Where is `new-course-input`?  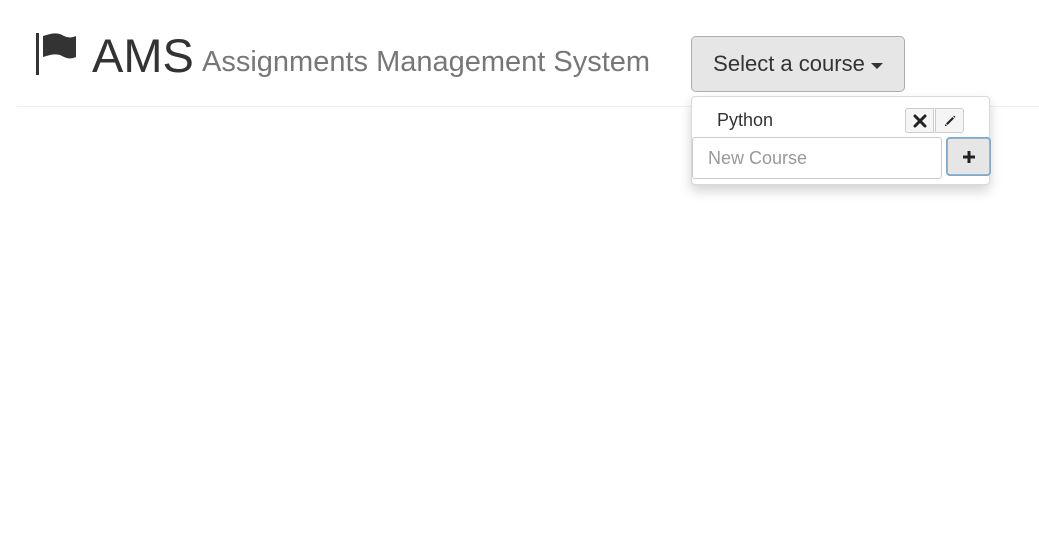
new-course-input is located at coordinates (817, 158).